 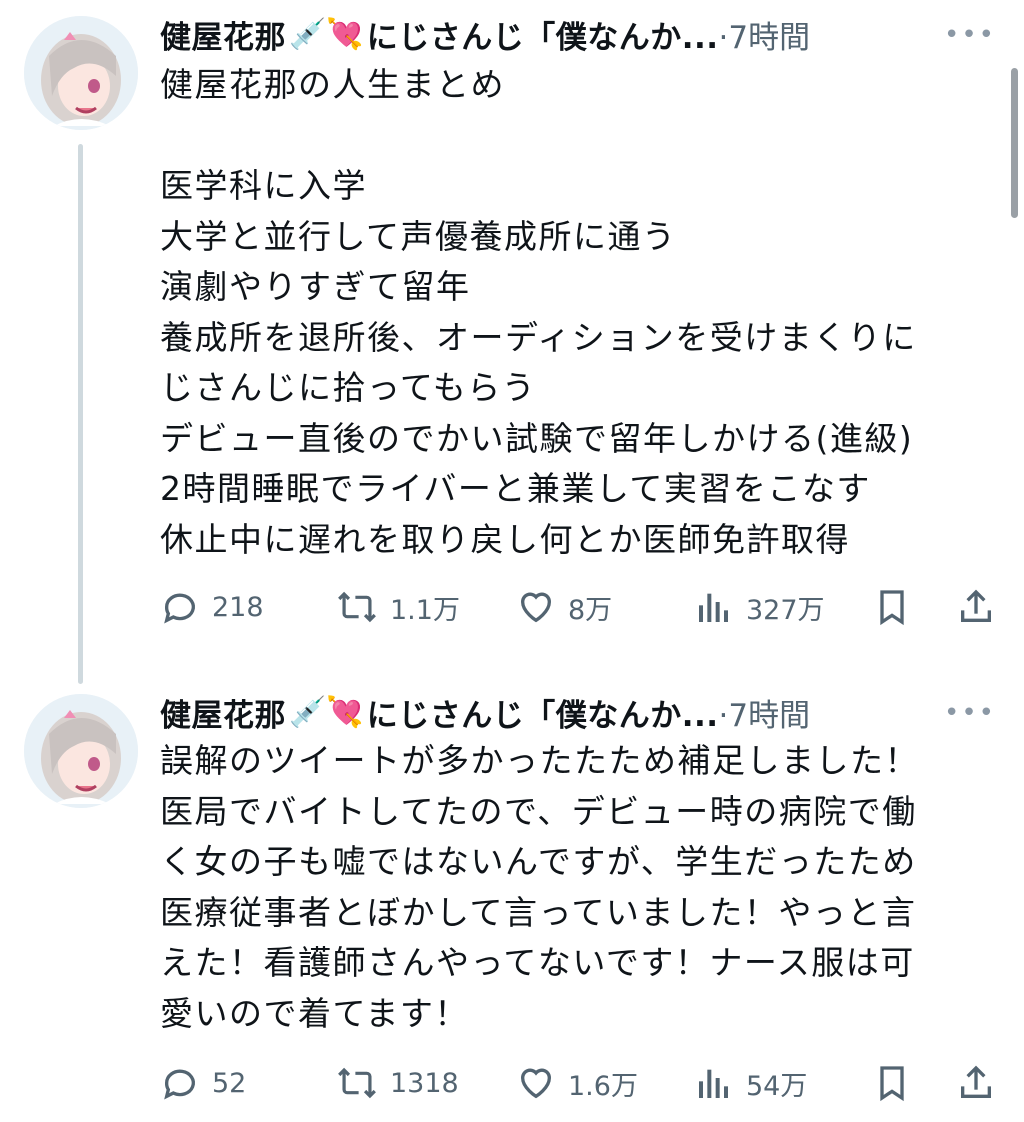 What do you see at coordinates (590, 610) in the screenshot?
I see `like-count: 8万` at bounding box center [590, 610].